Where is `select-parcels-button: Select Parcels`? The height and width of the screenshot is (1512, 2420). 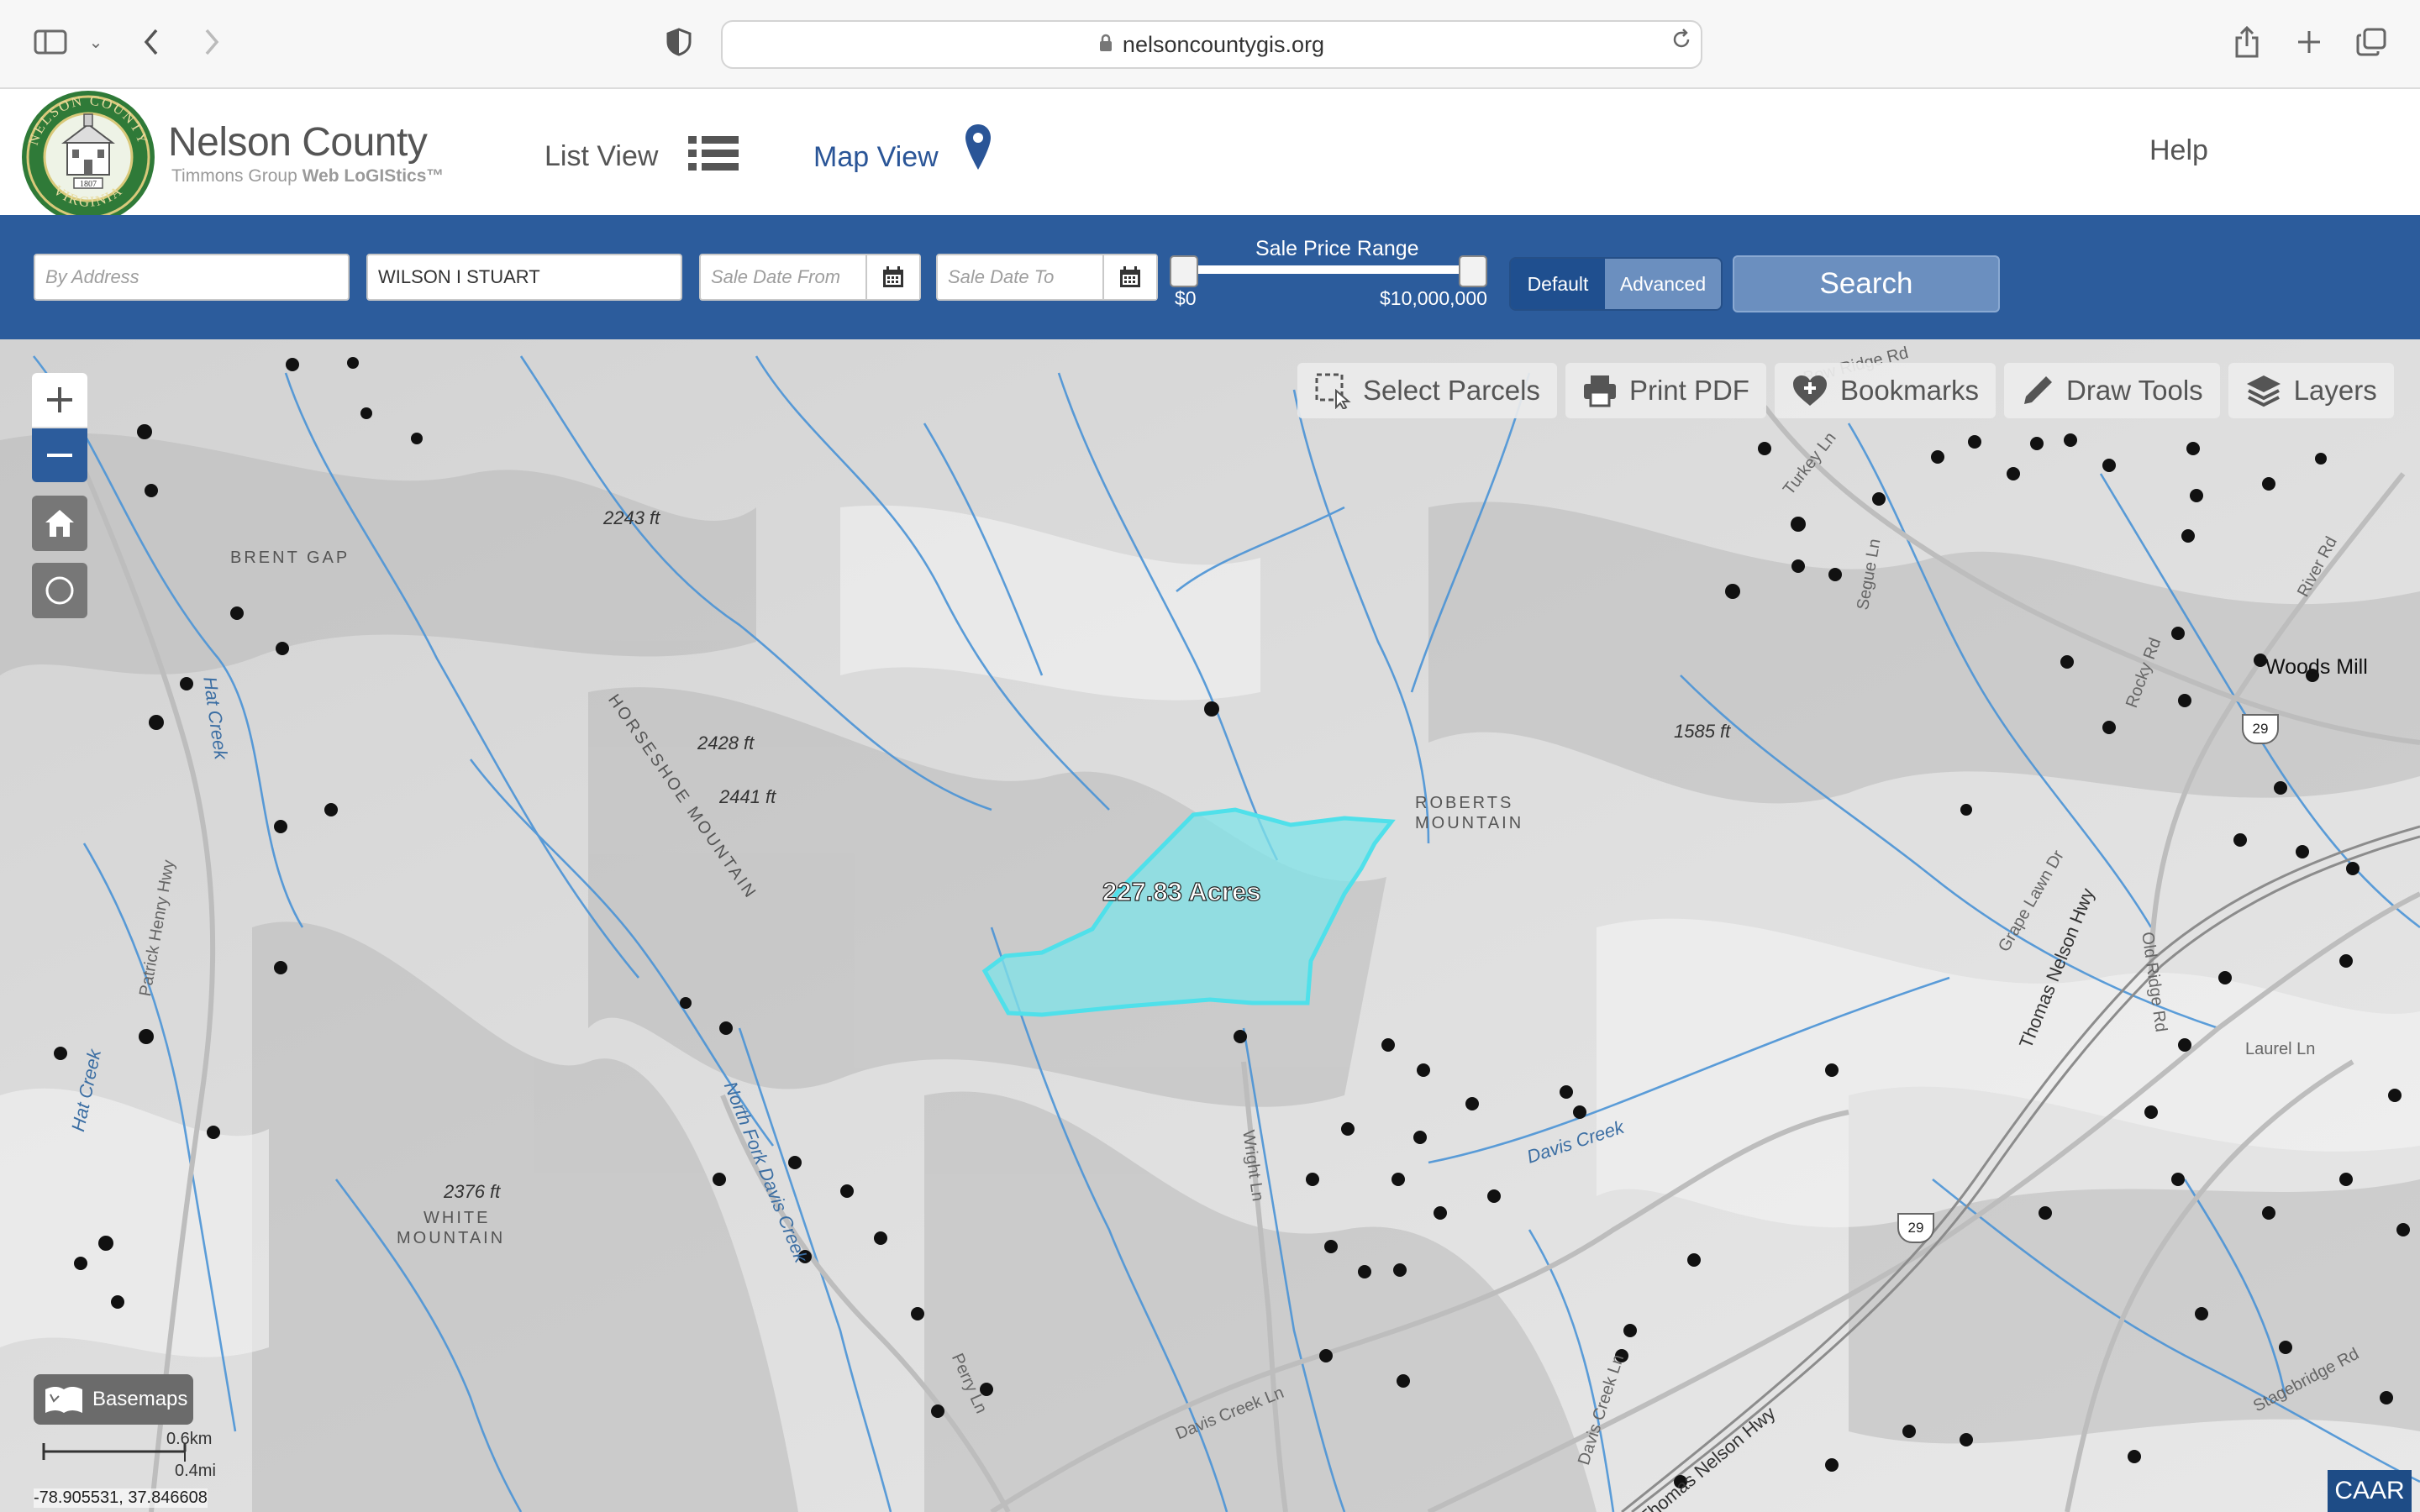
select-parcels-button: Select Parcels is located at coordinates (1427, 390).